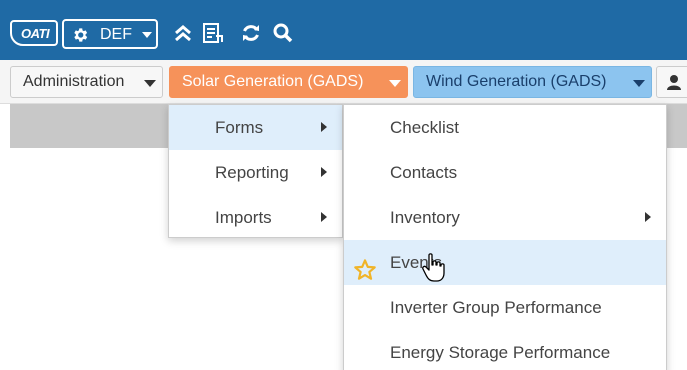 This screenshot has height=370, width=687. I want to click on menu-item-inventory: Inventory, so click(505, 217).